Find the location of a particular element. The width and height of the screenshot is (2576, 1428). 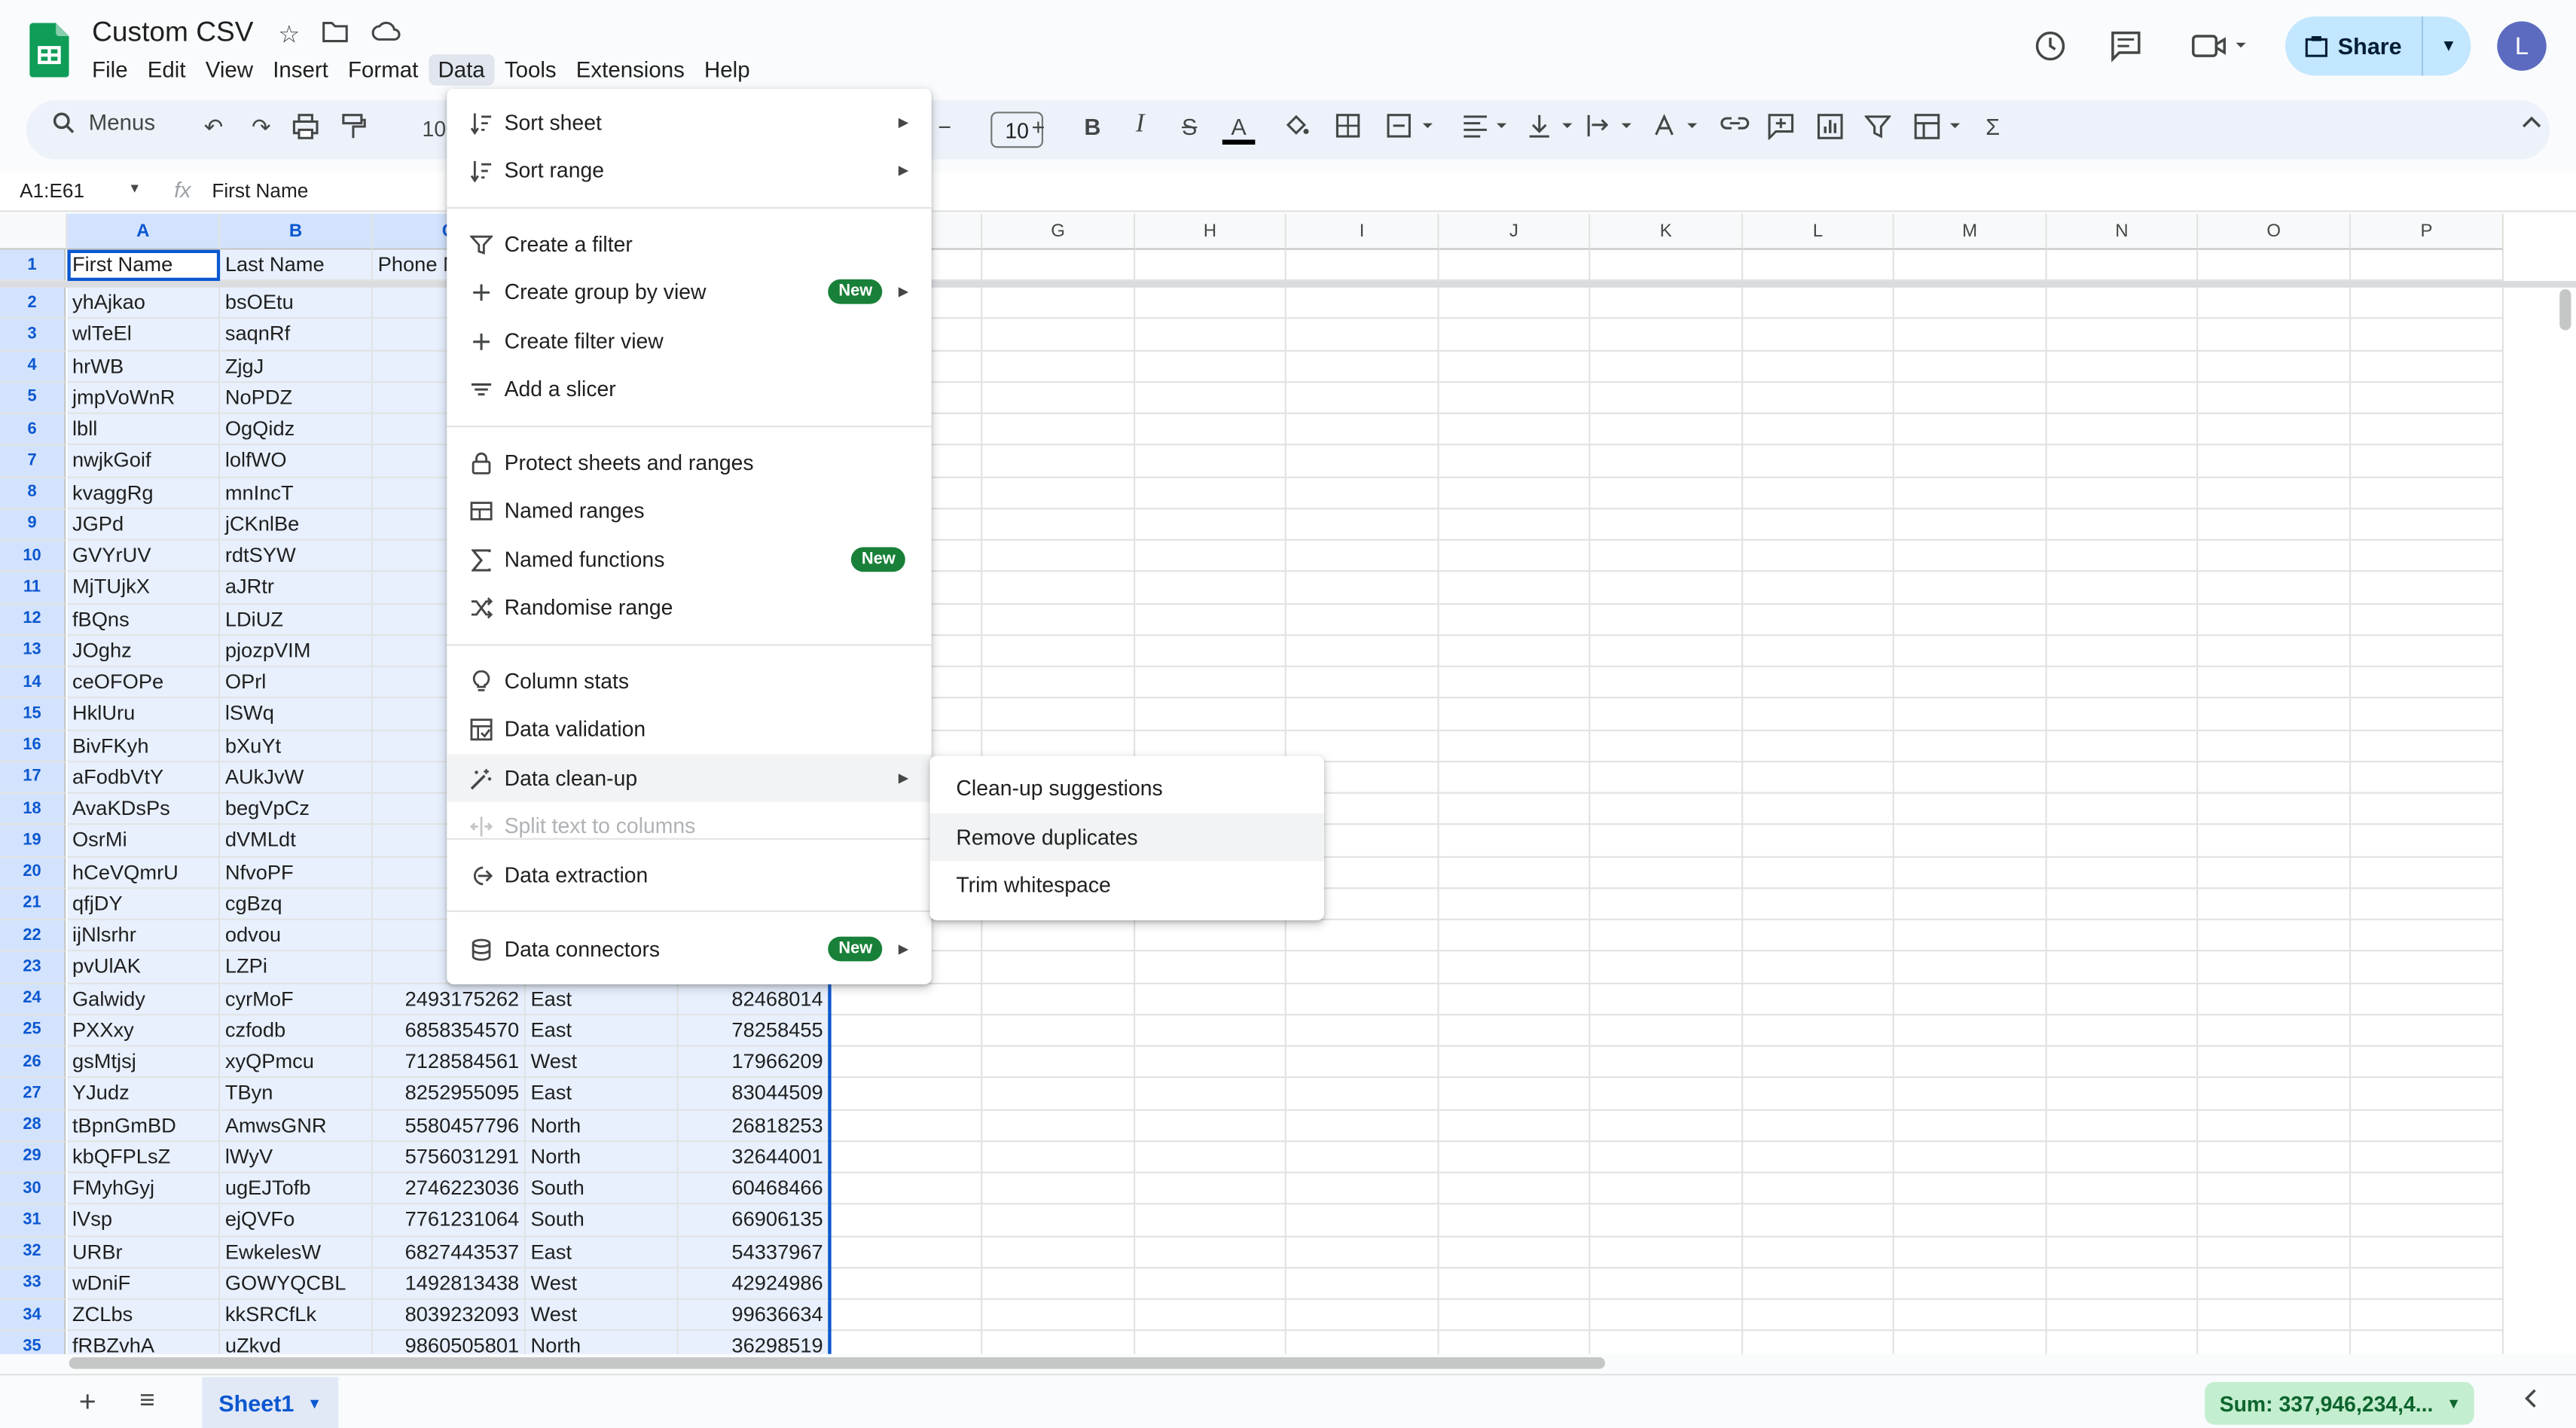

menu-item-trim-whitespace: Trim whitespace is located at coordinates (1127, 884).